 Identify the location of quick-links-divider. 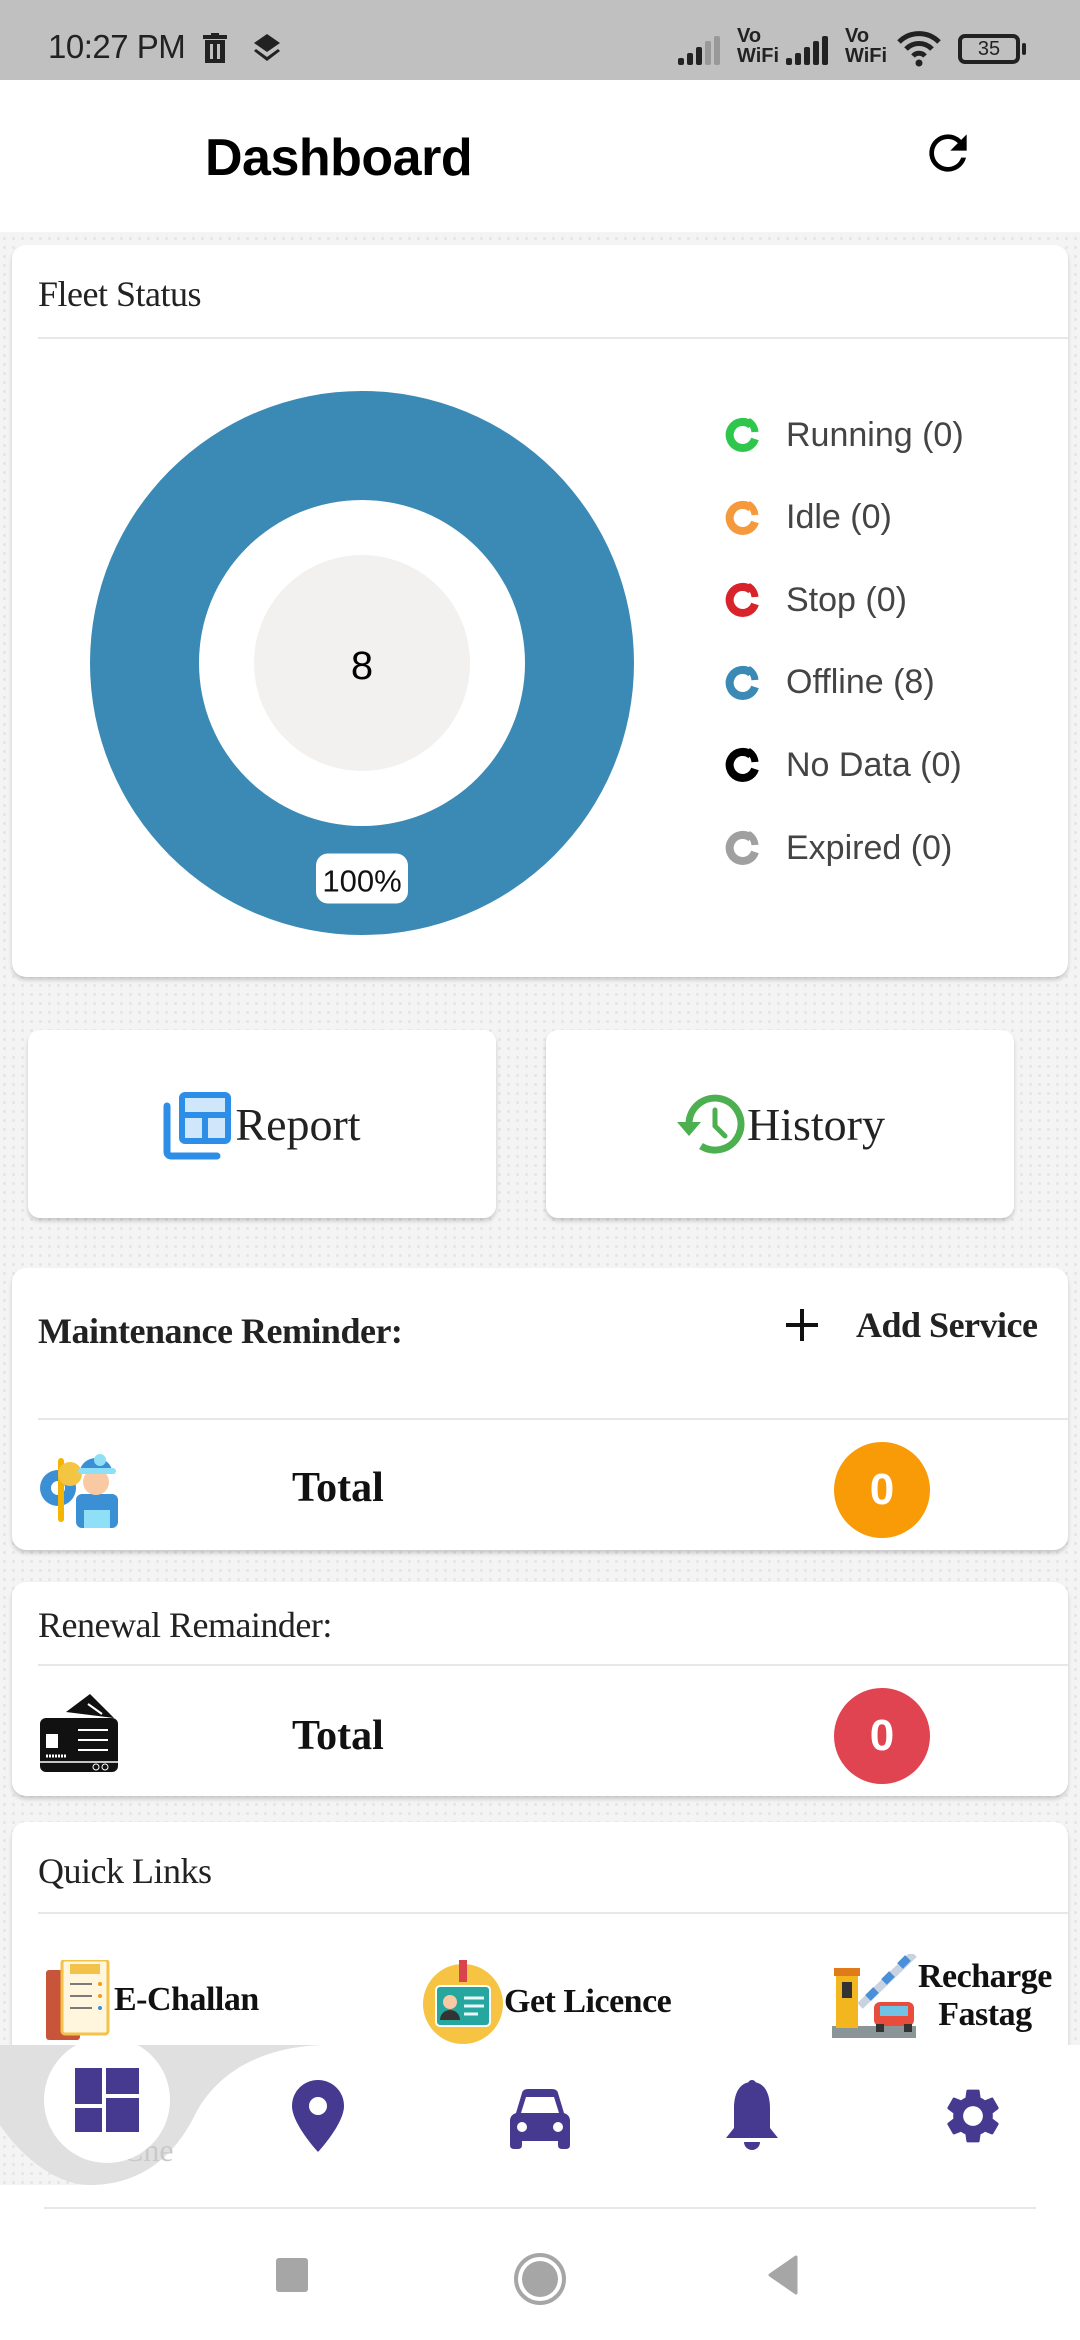
(553, 1913).